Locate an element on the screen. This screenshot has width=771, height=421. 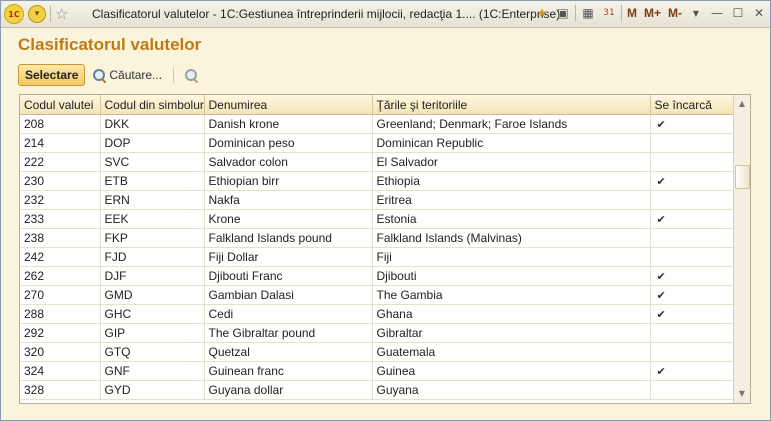
cell-countries: El Salvador is located at coordinates (511, 162).